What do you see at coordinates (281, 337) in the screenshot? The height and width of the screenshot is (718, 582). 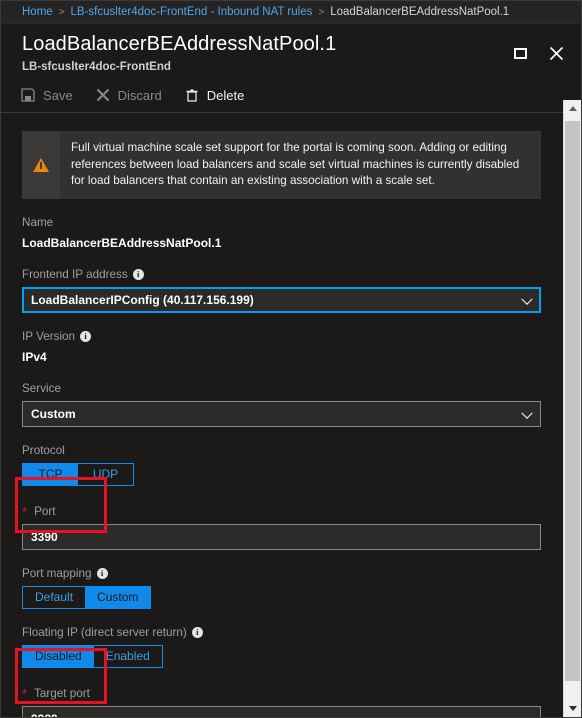 I see `ip-version-label: IP Version i` at bounding box center [281, 337].